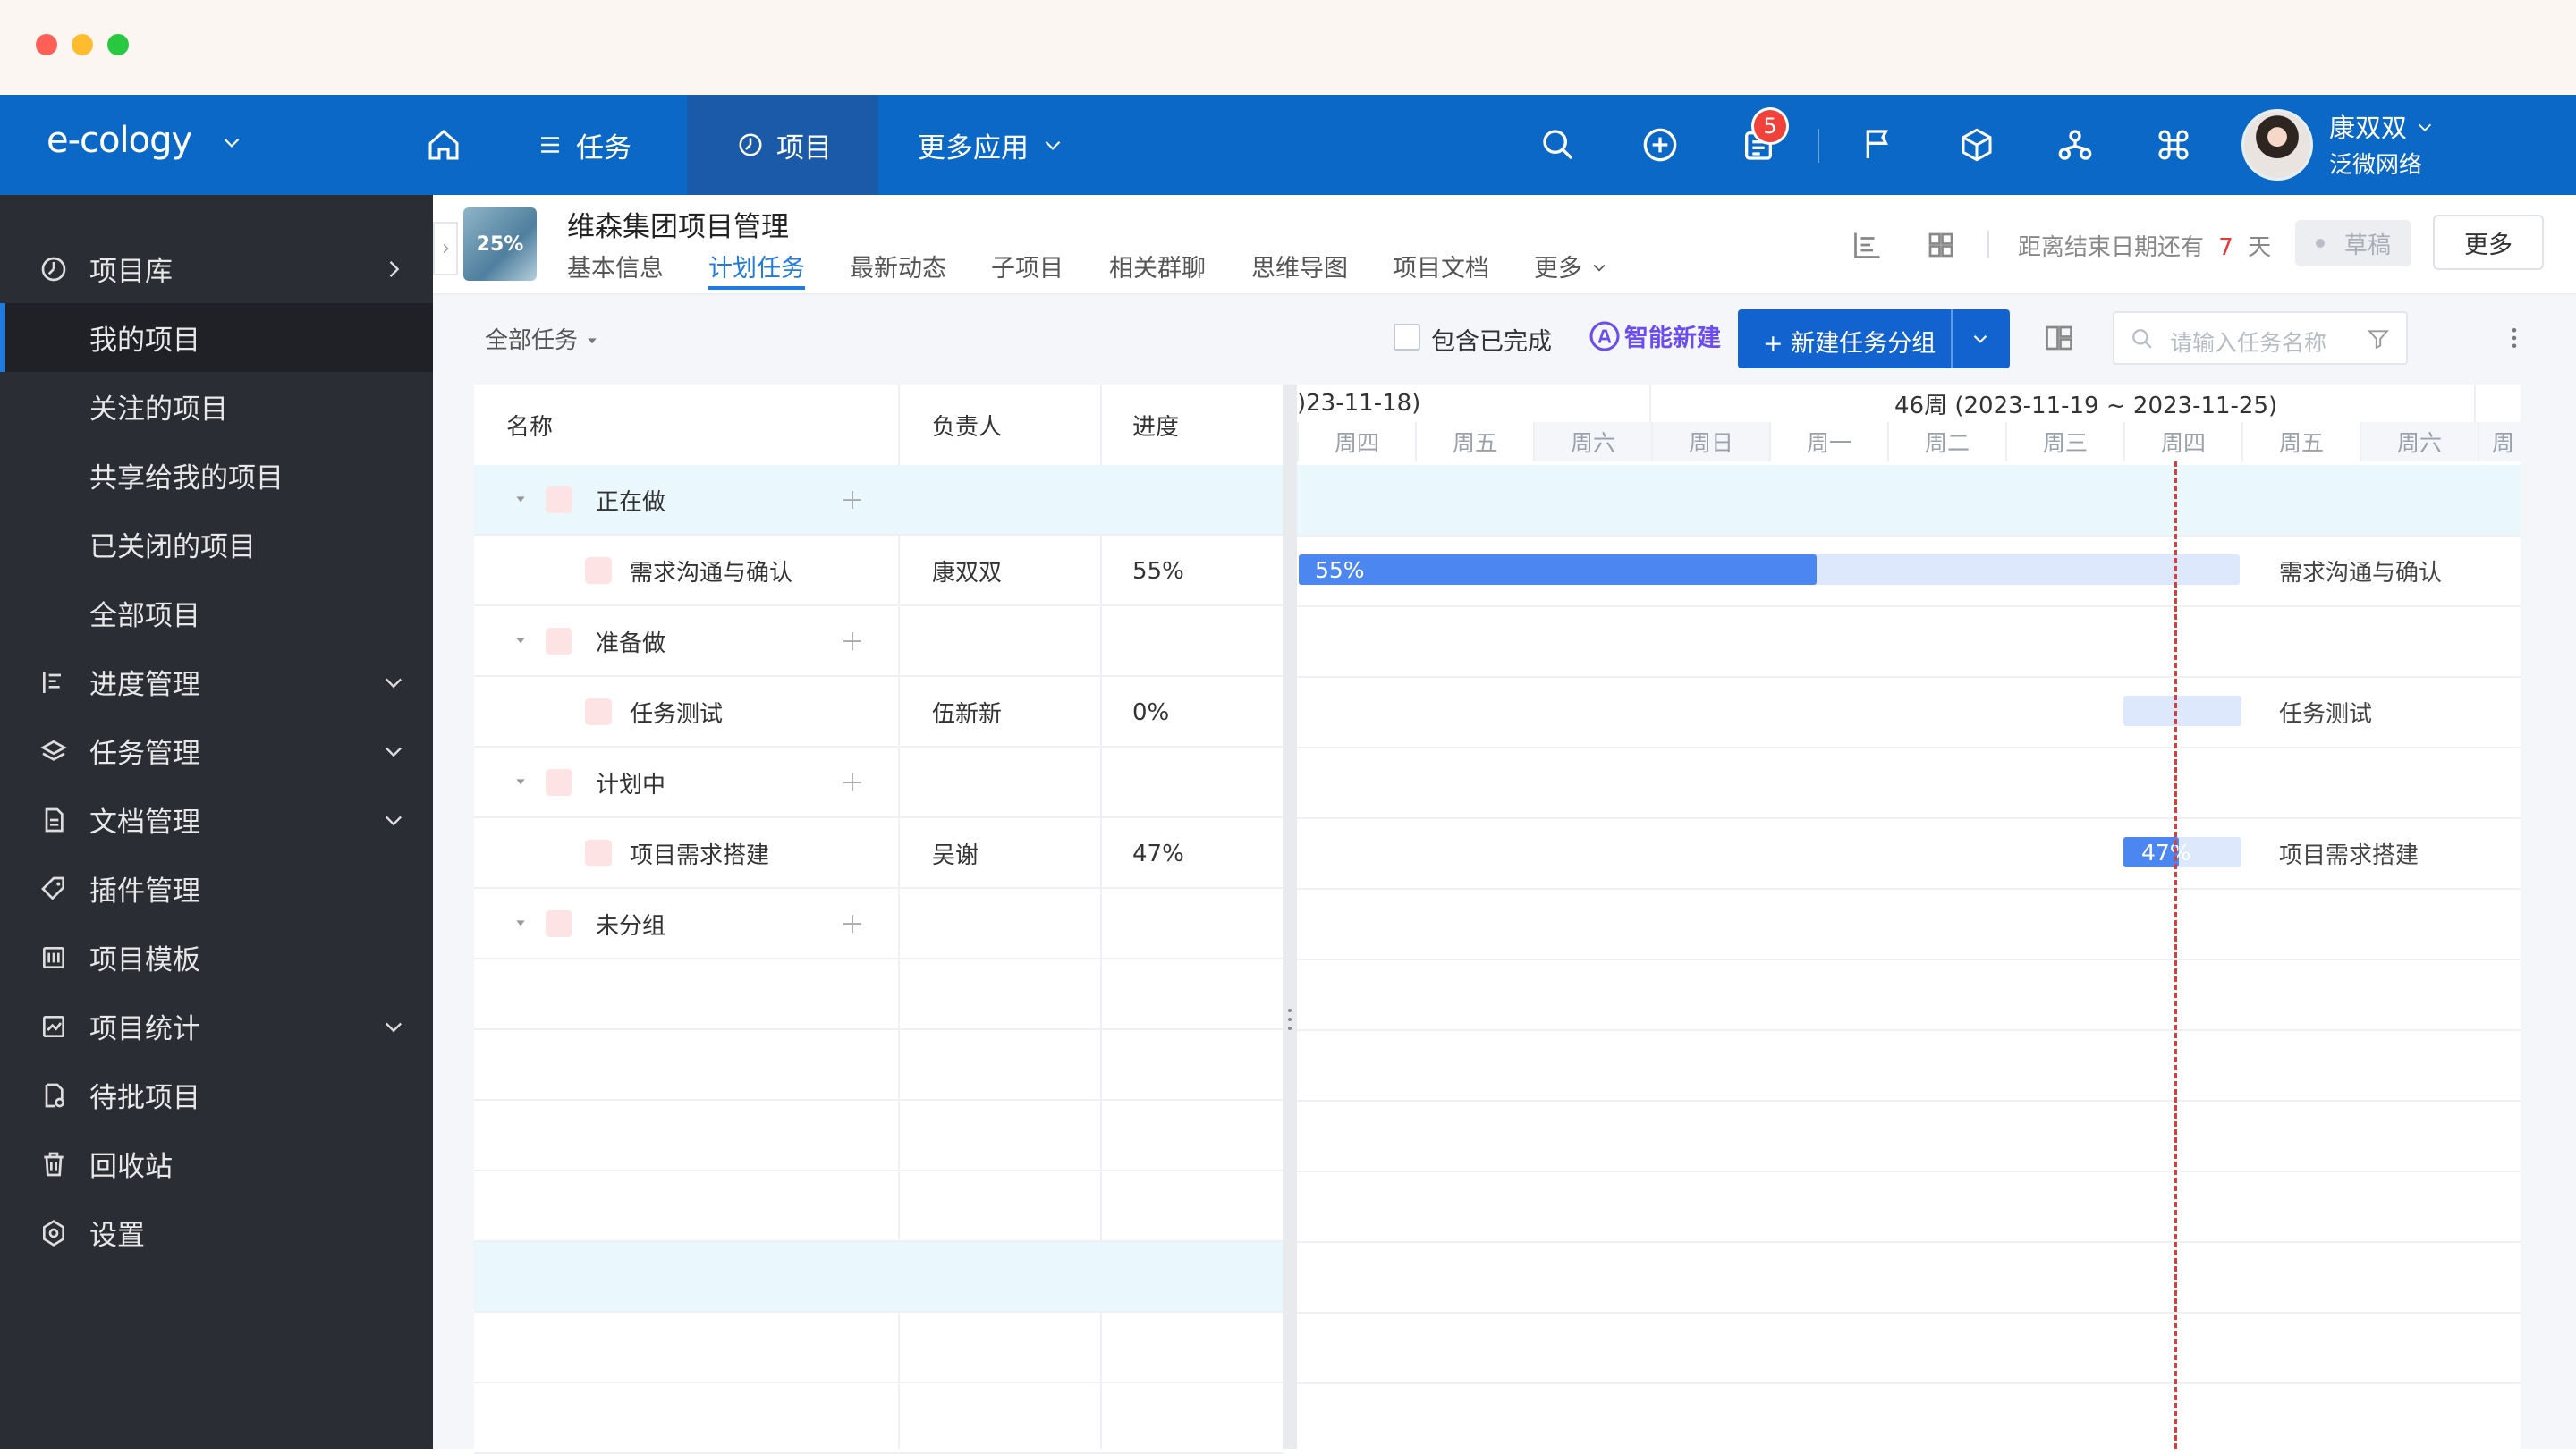 This screenshot has height=1454, width=2576. What do you see at coordinates (782, 145) in the screenshot?
I see `nav-projects: 项目` at bounding box center [782, 145].